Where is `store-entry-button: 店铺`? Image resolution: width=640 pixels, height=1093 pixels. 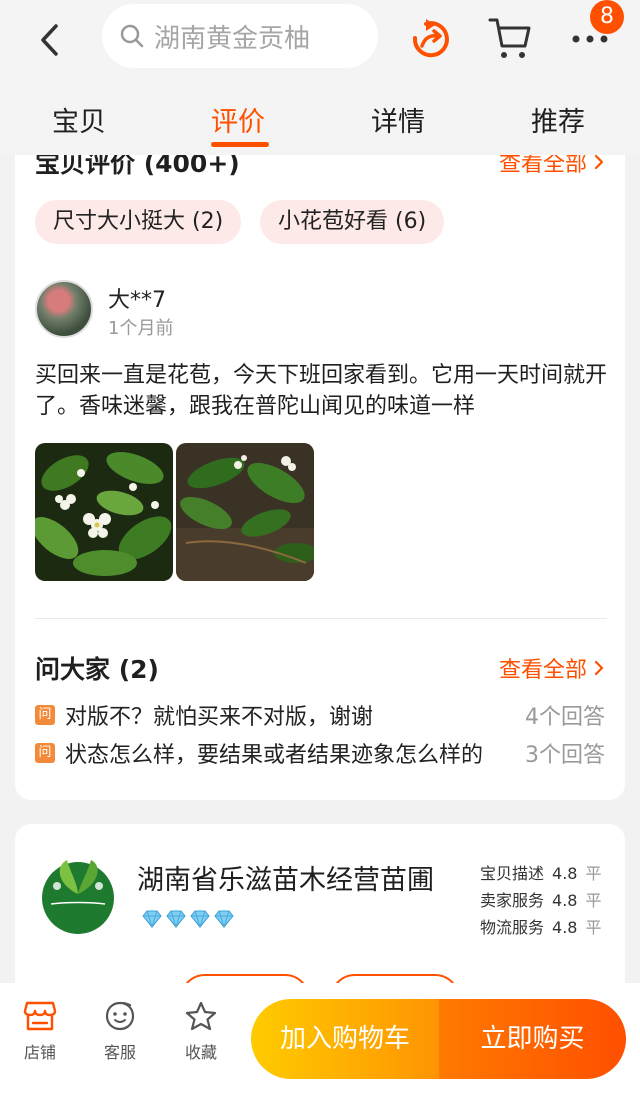 store-entry-button: 店铺 is located at coordinates (40, 1032).